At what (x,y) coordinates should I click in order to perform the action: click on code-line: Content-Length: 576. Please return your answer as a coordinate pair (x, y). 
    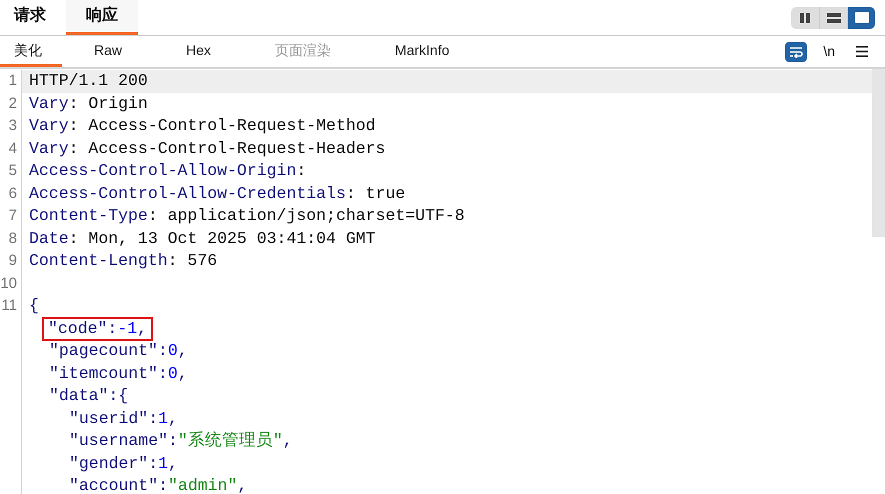
    Looking at the image, I should click on (123, 261).